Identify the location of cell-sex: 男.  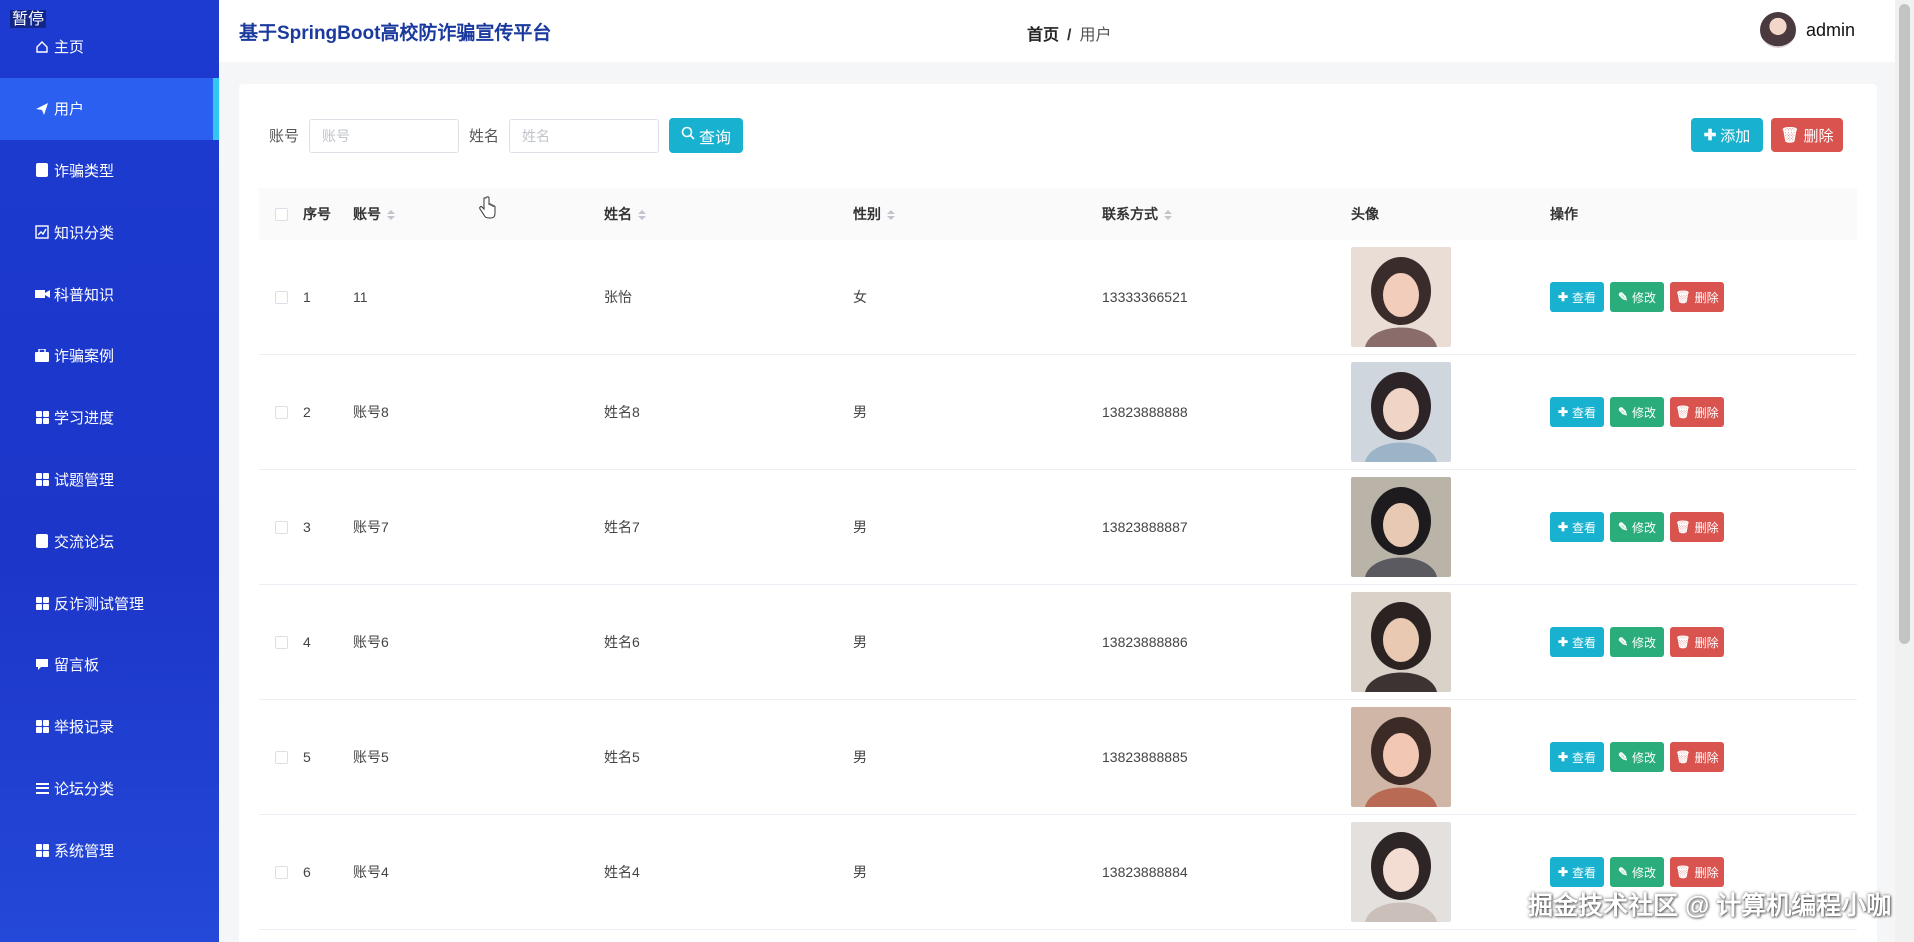
(860, 412).